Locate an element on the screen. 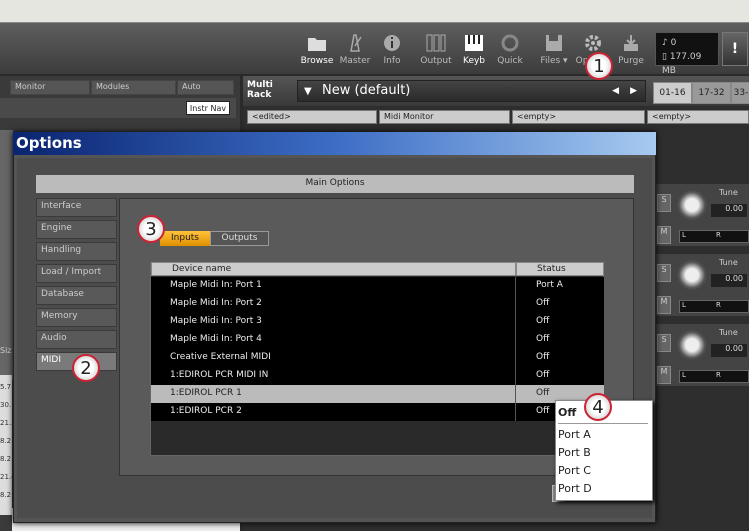  nav-handling: Handling is located at coordinates (76, 251).